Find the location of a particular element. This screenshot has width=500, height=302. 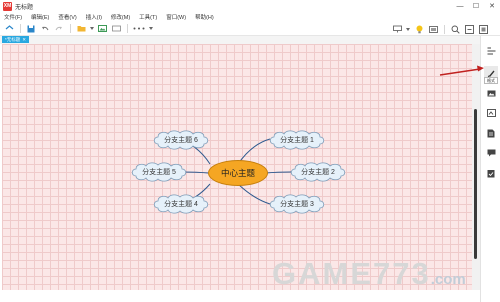

branch-topic-4: 分支主题 4 is located at coordinates (181, 204).